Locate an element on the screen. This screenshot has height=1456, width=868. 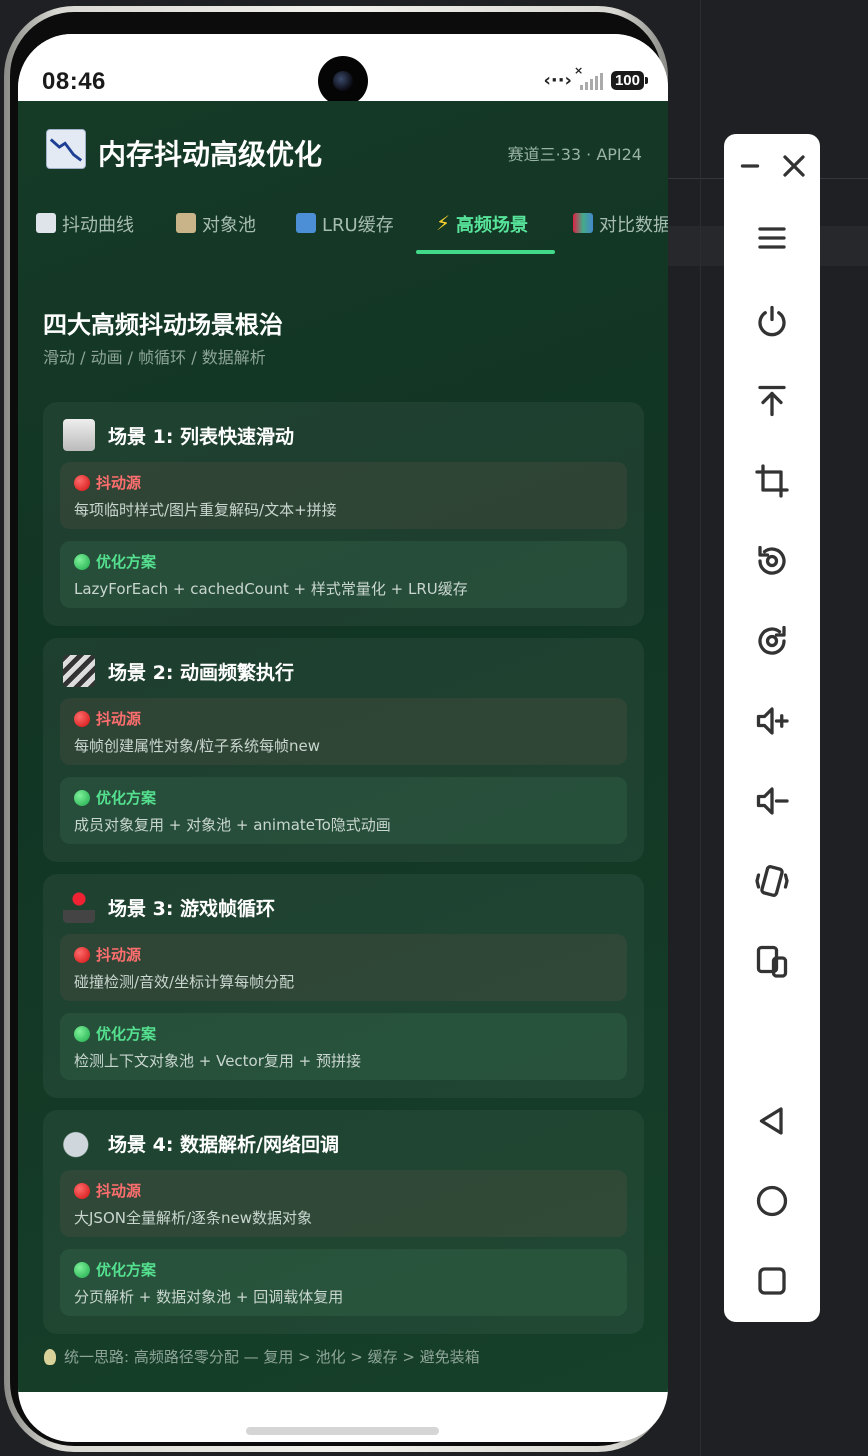
fix-plan-box: 优化方案 成员对象复用 + 对象池 + animateTo隐式动画 is located at coordinates (343, 810).